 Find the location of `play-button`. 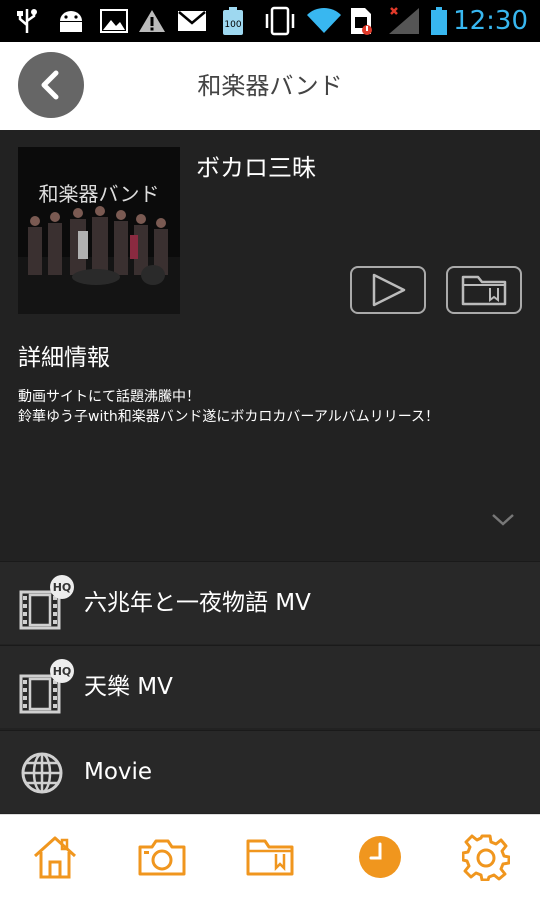

play-button is located at coordinates (388, 290).